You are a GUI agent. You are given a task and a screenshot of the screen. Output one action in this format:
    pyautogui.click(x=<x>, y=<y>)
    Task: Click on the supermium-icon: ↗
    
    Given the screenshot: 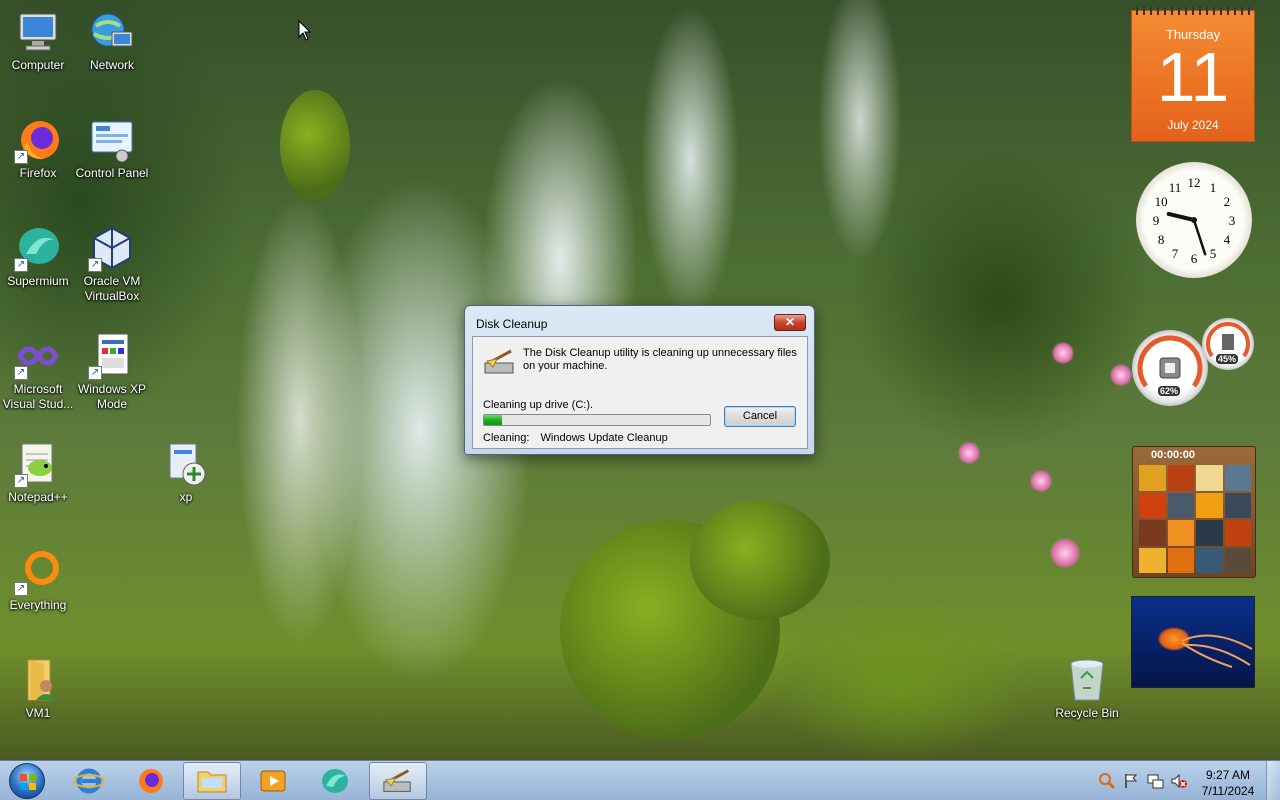 What is the action you would take?
    pyautogui.click(x=38, y=248)
    